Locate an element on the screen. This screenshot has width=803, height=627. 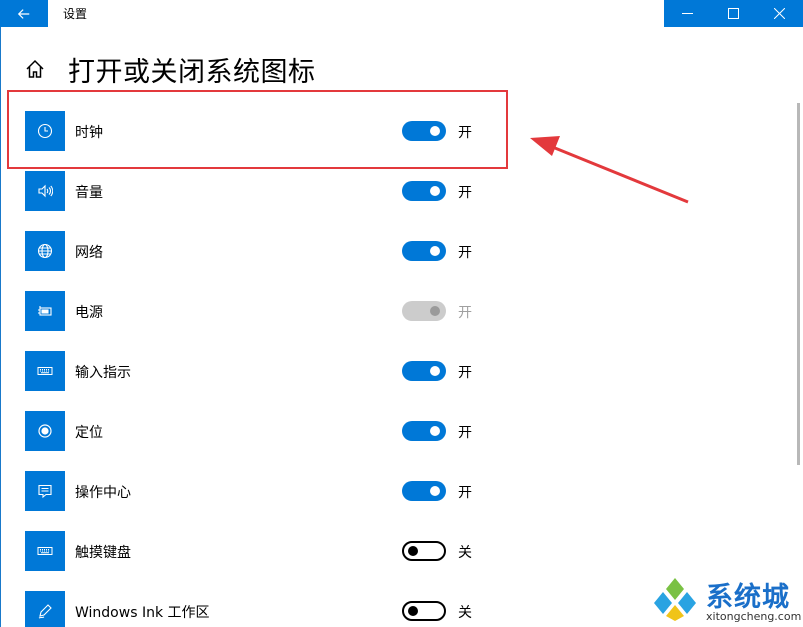
setting-row-power: 电源 开 is located at coordinates (255, 311).